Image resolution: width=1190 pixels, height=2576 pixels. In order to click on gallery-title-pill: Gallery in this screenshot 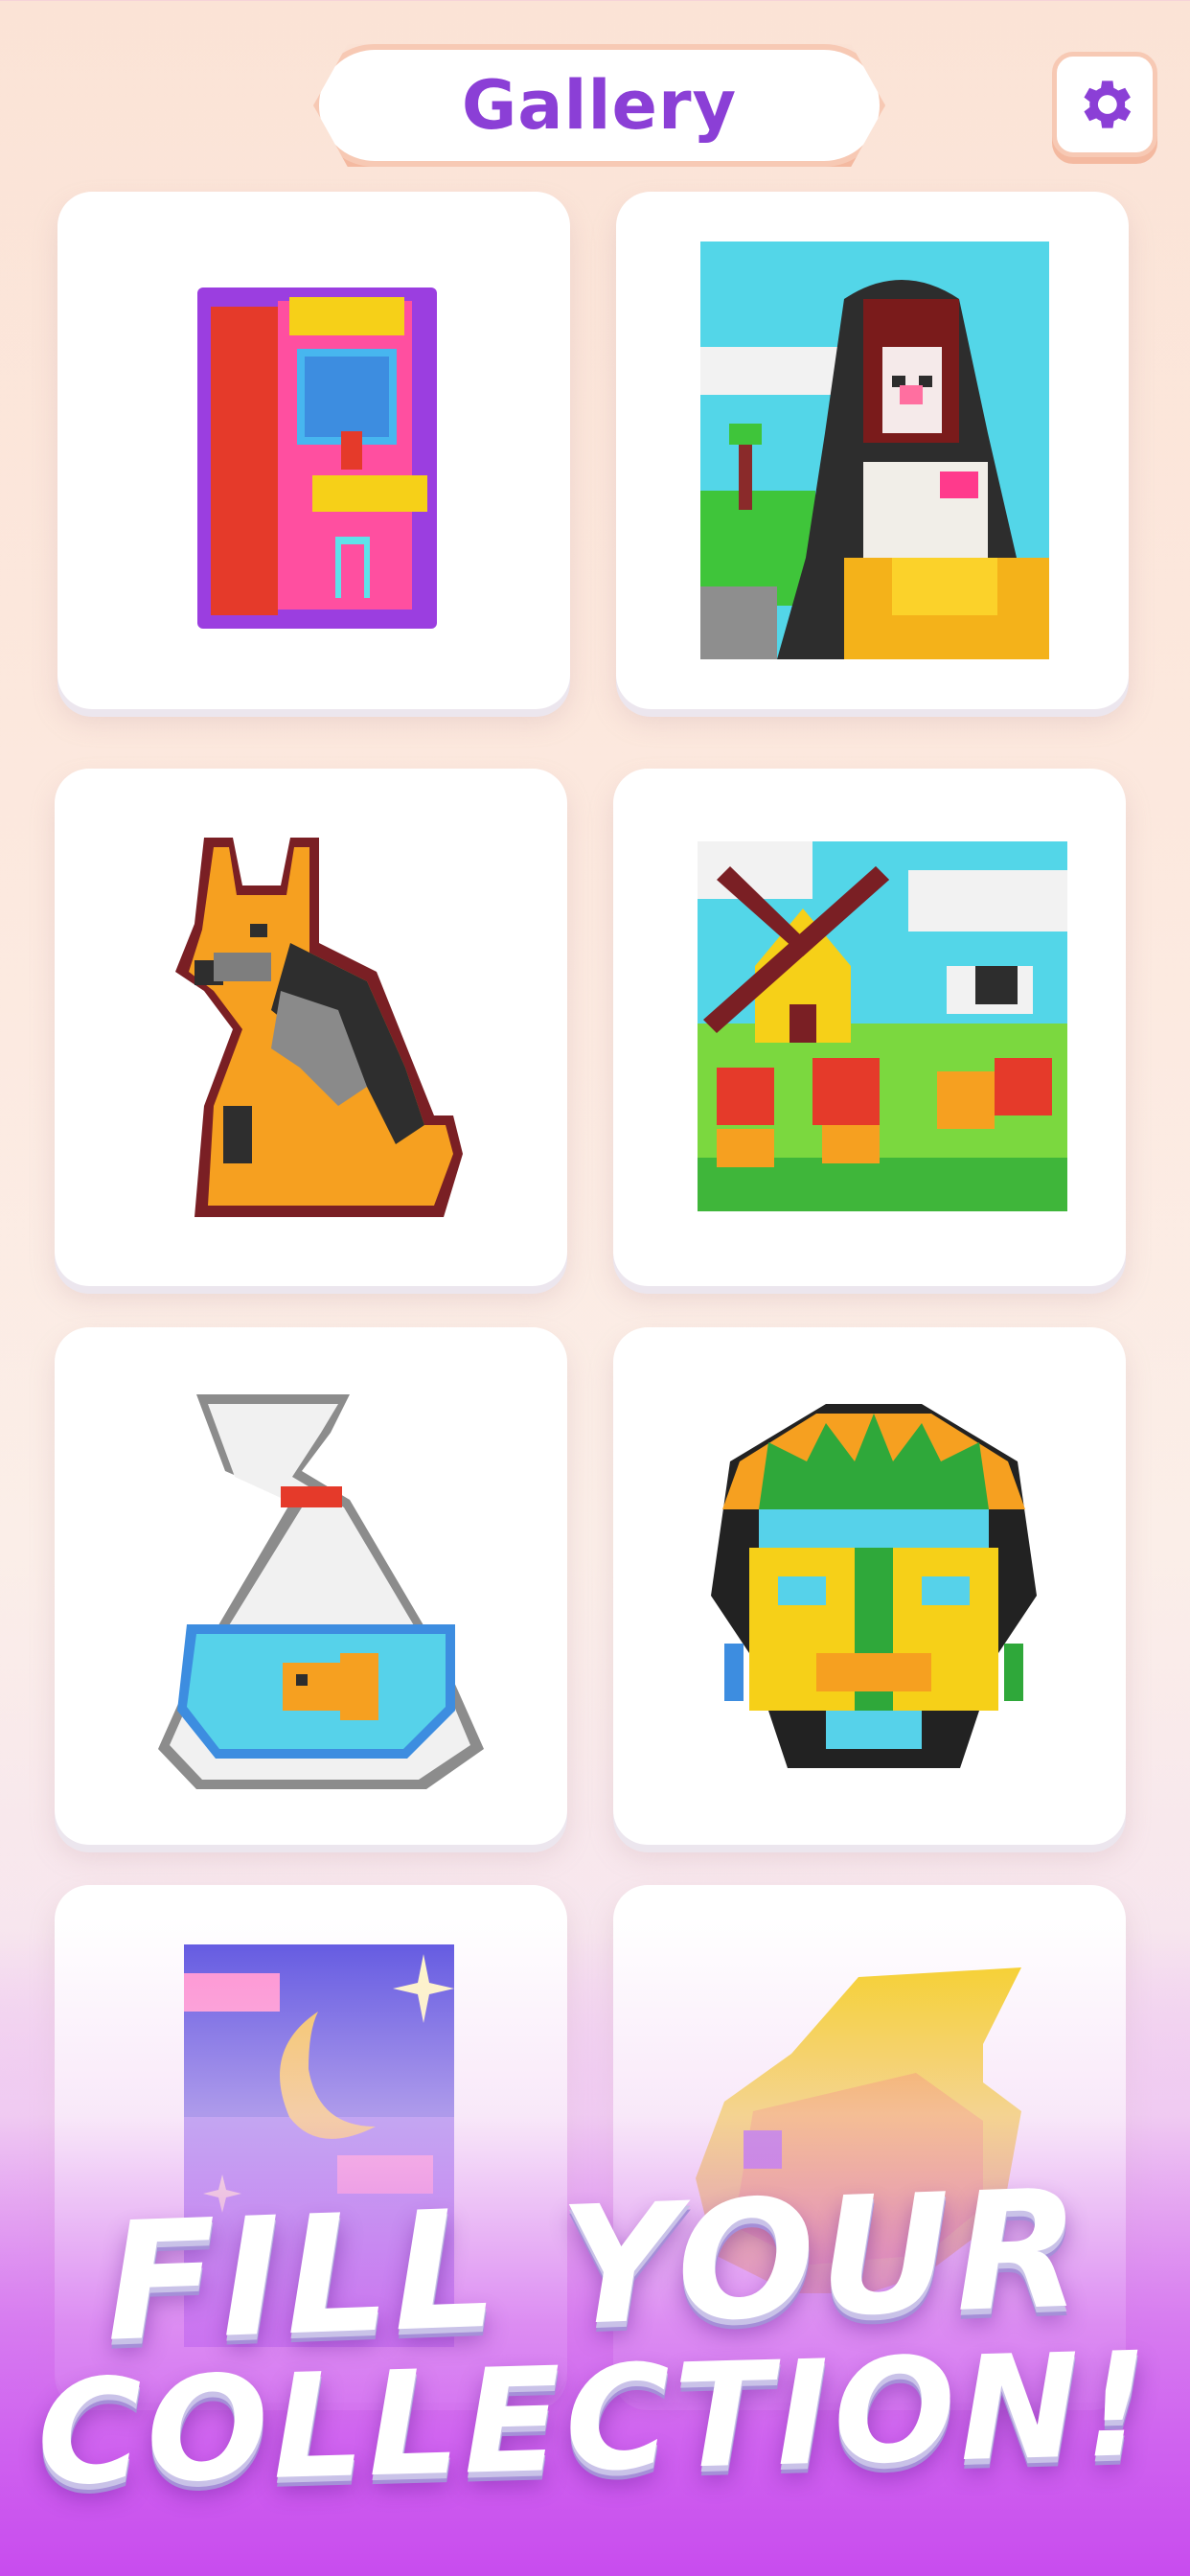, I will do `click(599, 105)`.